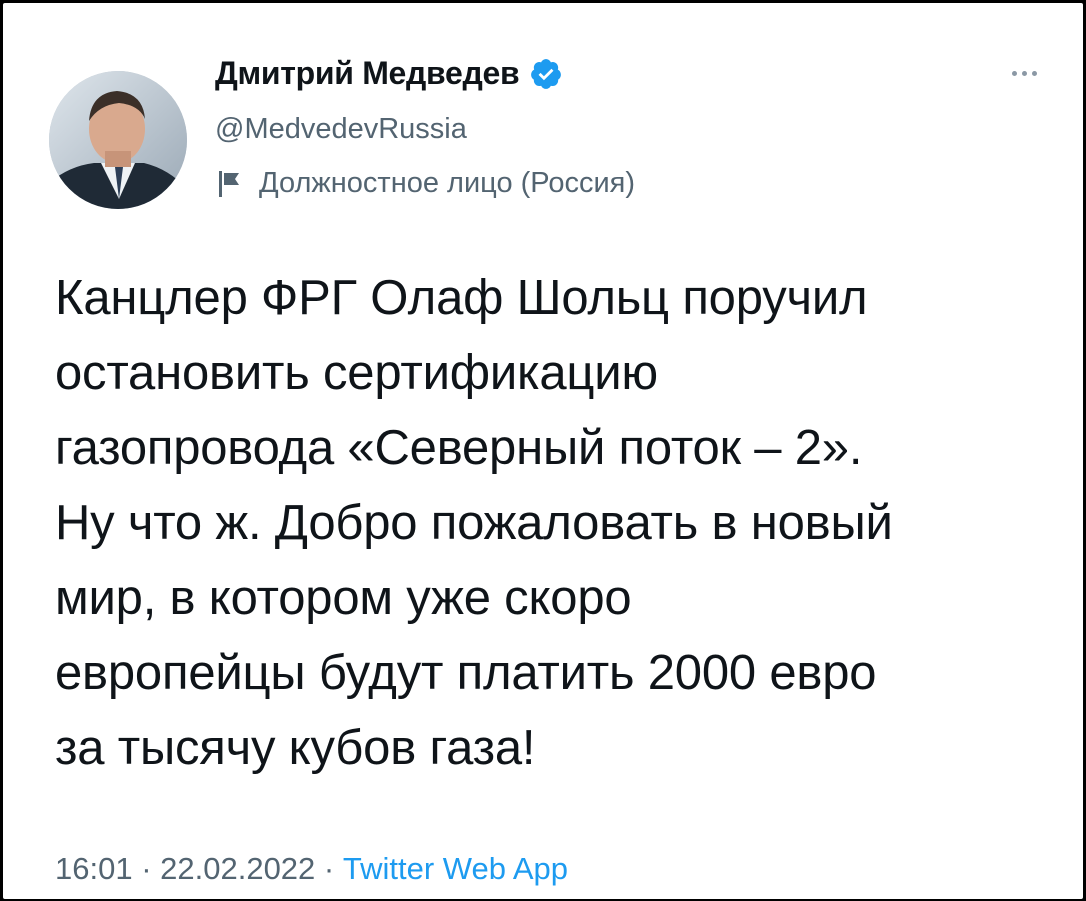  I want to click on account-label-text: Должностное лицо (Россия), so click(447, 183).